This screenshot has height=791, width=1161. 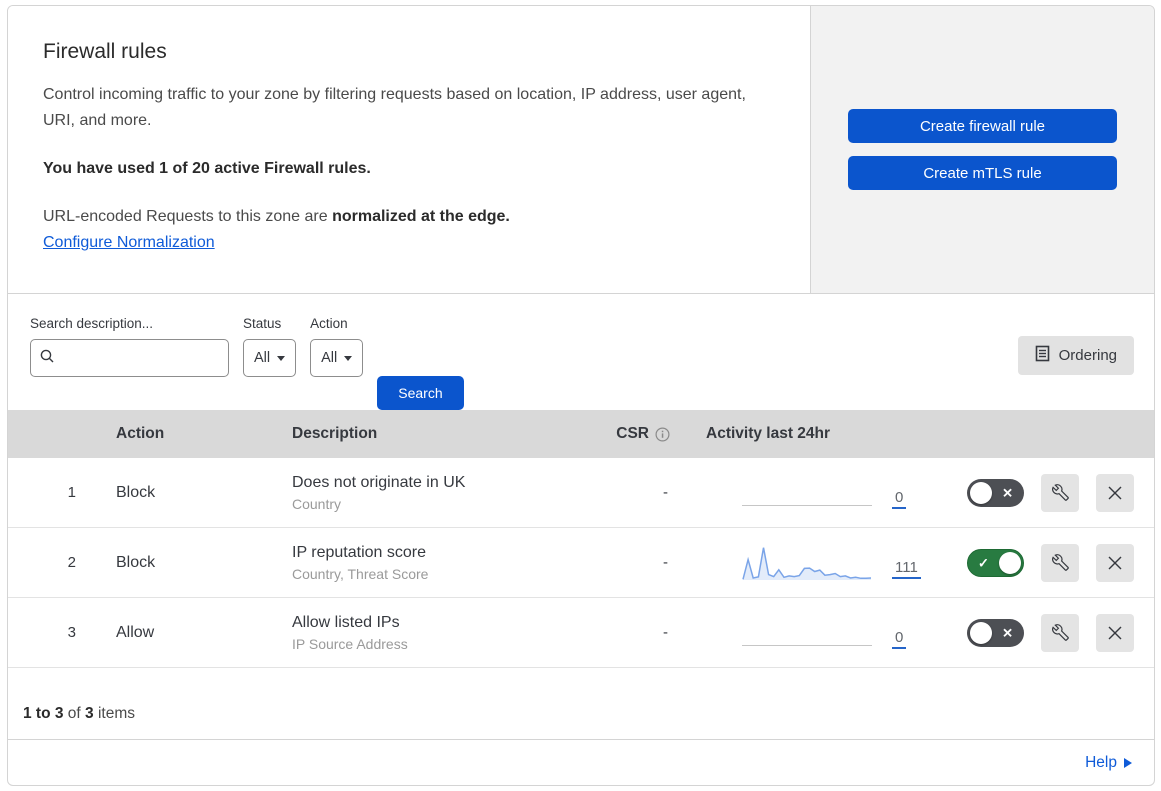 What do you see at coordinates (1042, 355) in the screenshot?
I see `ordering-icon` at bounding box center [1042, 355].